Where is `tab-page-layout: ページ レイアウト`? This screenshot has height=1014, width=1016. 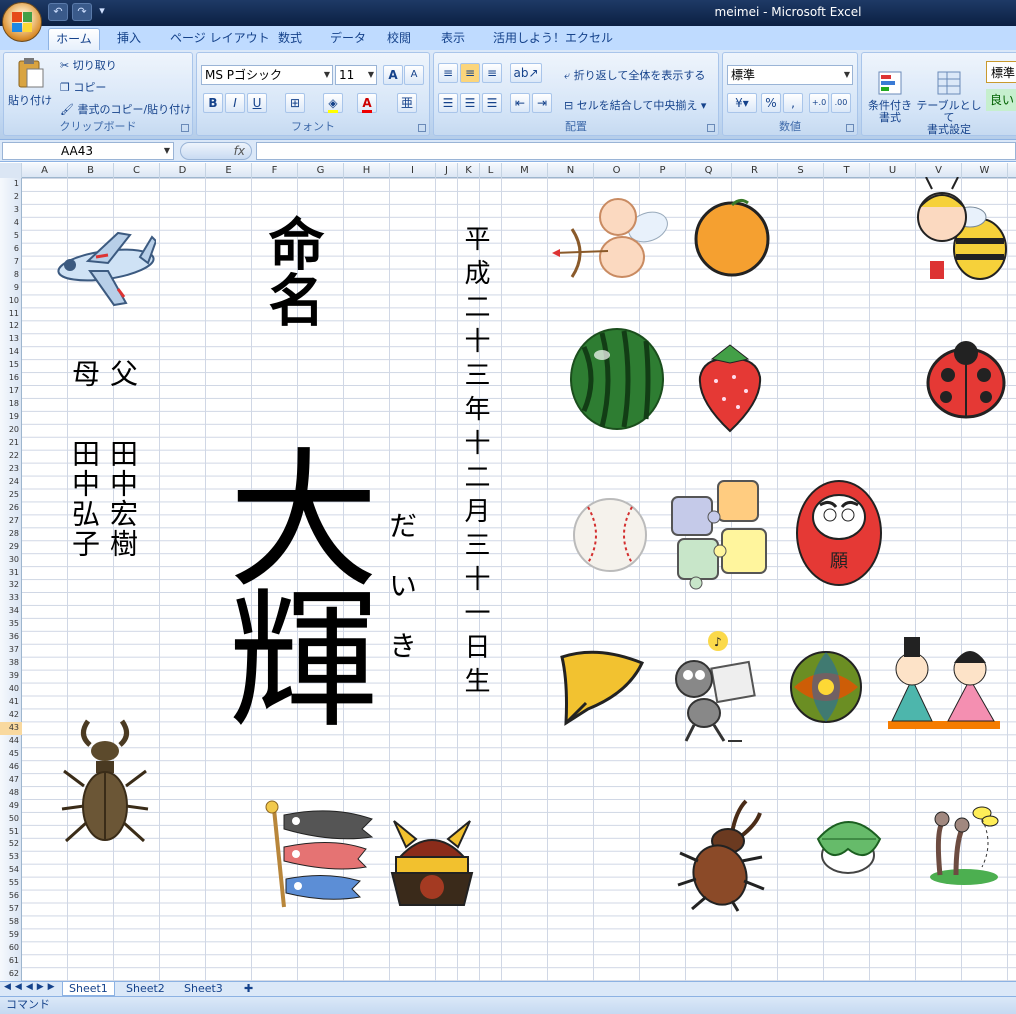 tab-page-layout: ページ レイアウト is located at coordinates (220, 39).